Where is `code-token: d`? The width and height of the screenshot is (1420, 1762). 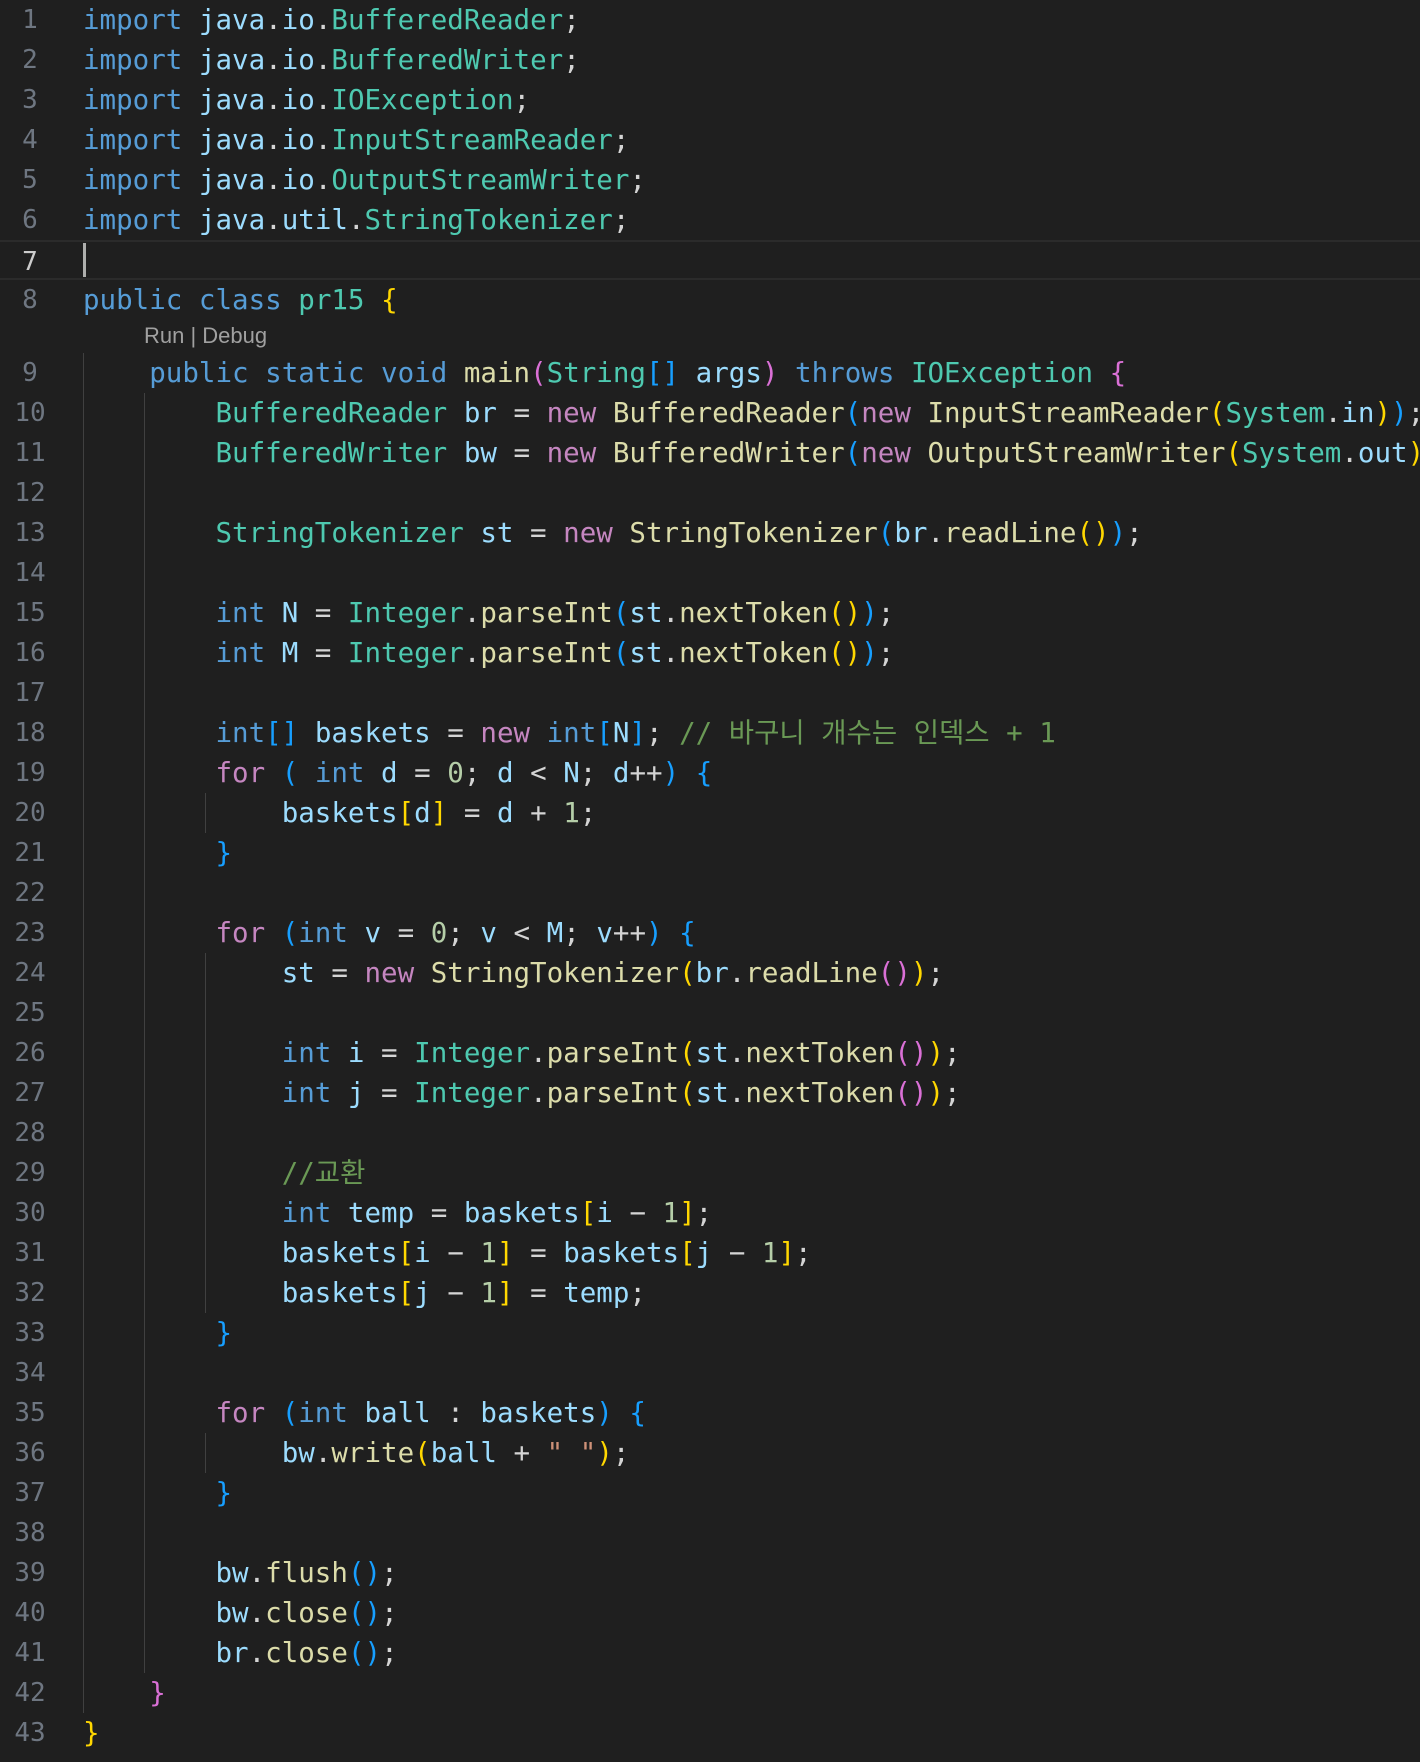 code-token: d is located at coordinates (621, 773).